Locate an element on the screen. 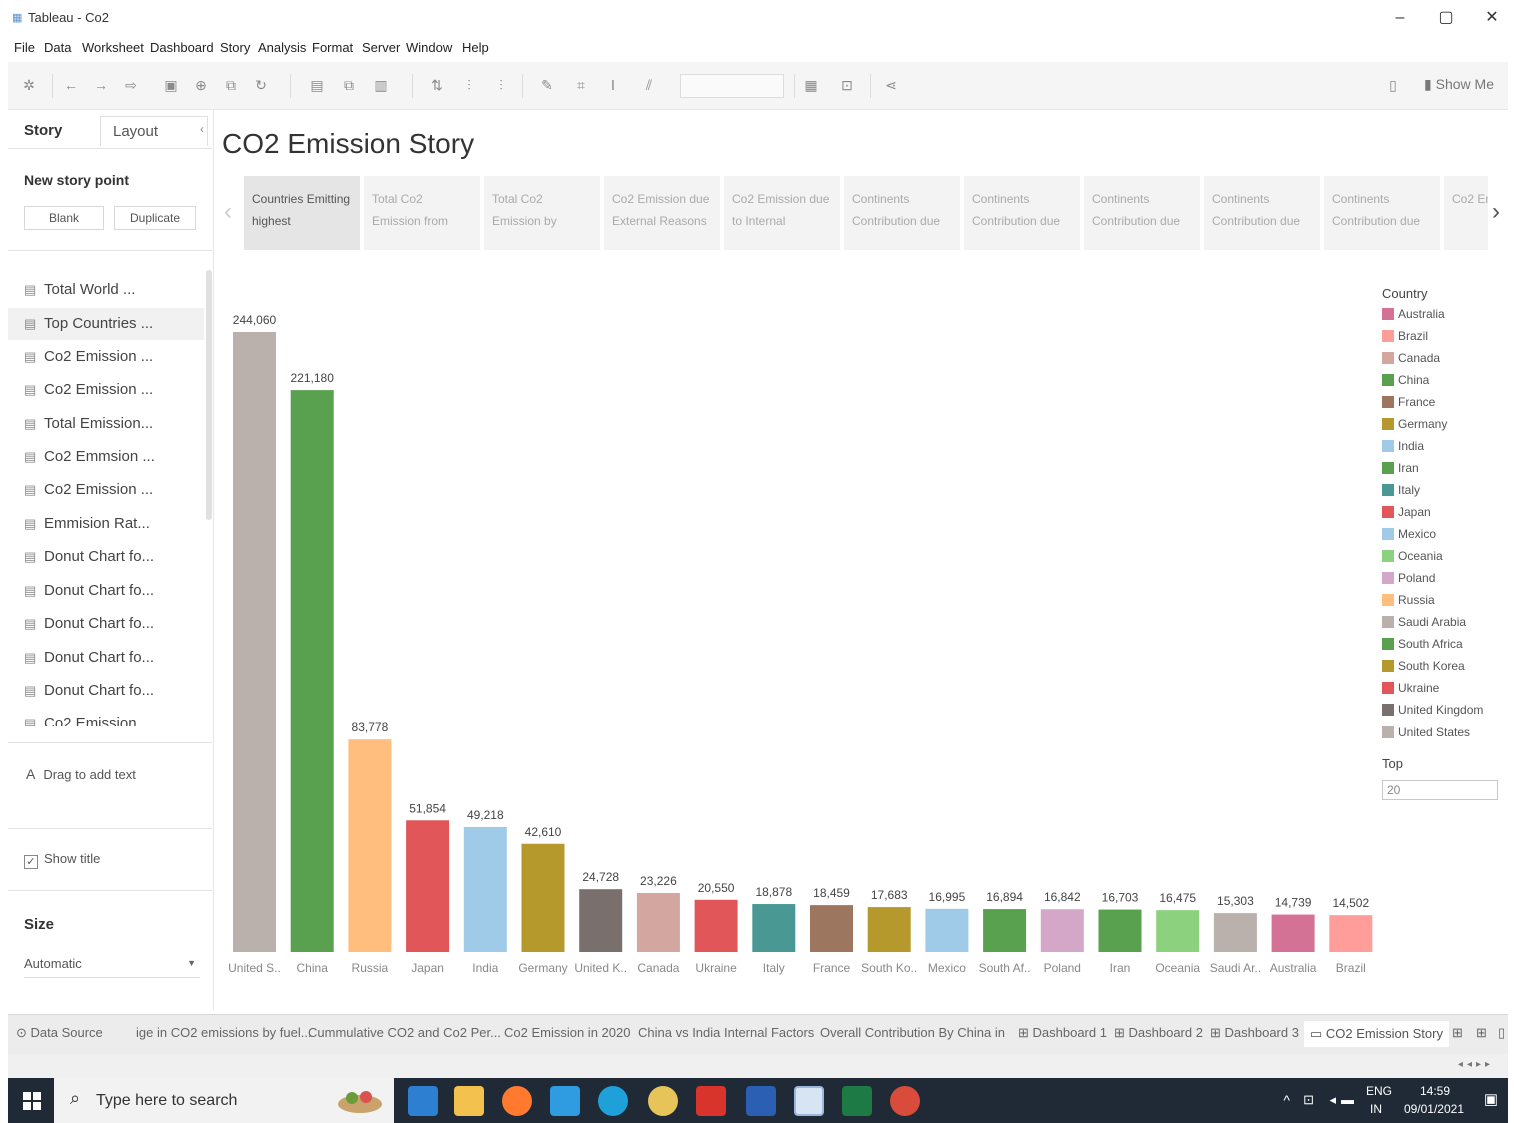 The height and width of the screenshot is (1123, 1514). windows-start-button is located at coordinates (31, 1100).